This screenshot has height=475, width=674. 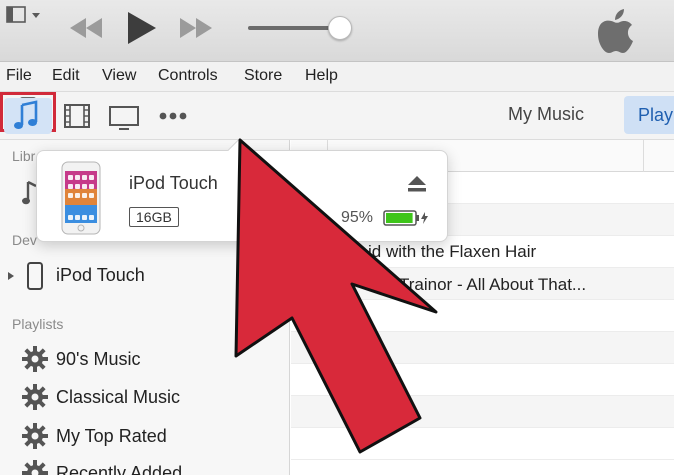 I want to click on library-heading: Libr, so click(x=24, y=156).